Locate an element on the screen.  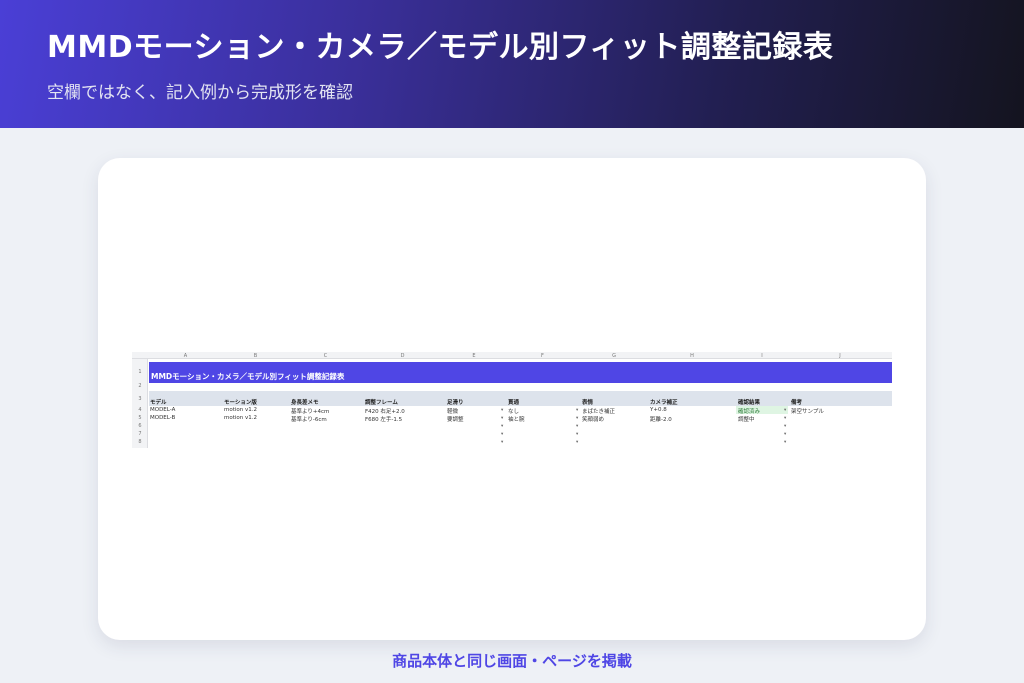
column-header-f: F is located at coordinates (542, 356).